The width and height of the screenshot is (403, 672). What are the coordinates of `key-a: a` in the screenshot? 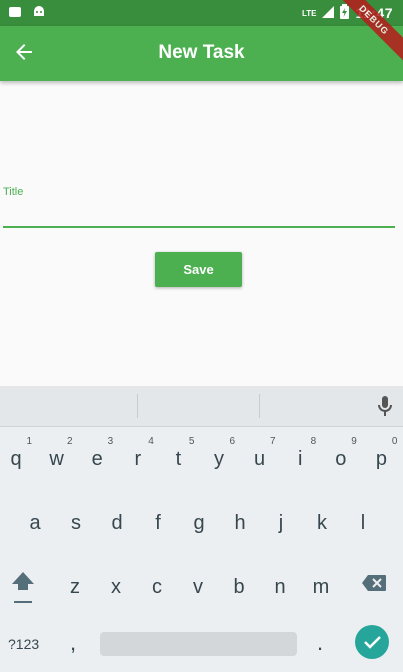 It's located at (35, 518).